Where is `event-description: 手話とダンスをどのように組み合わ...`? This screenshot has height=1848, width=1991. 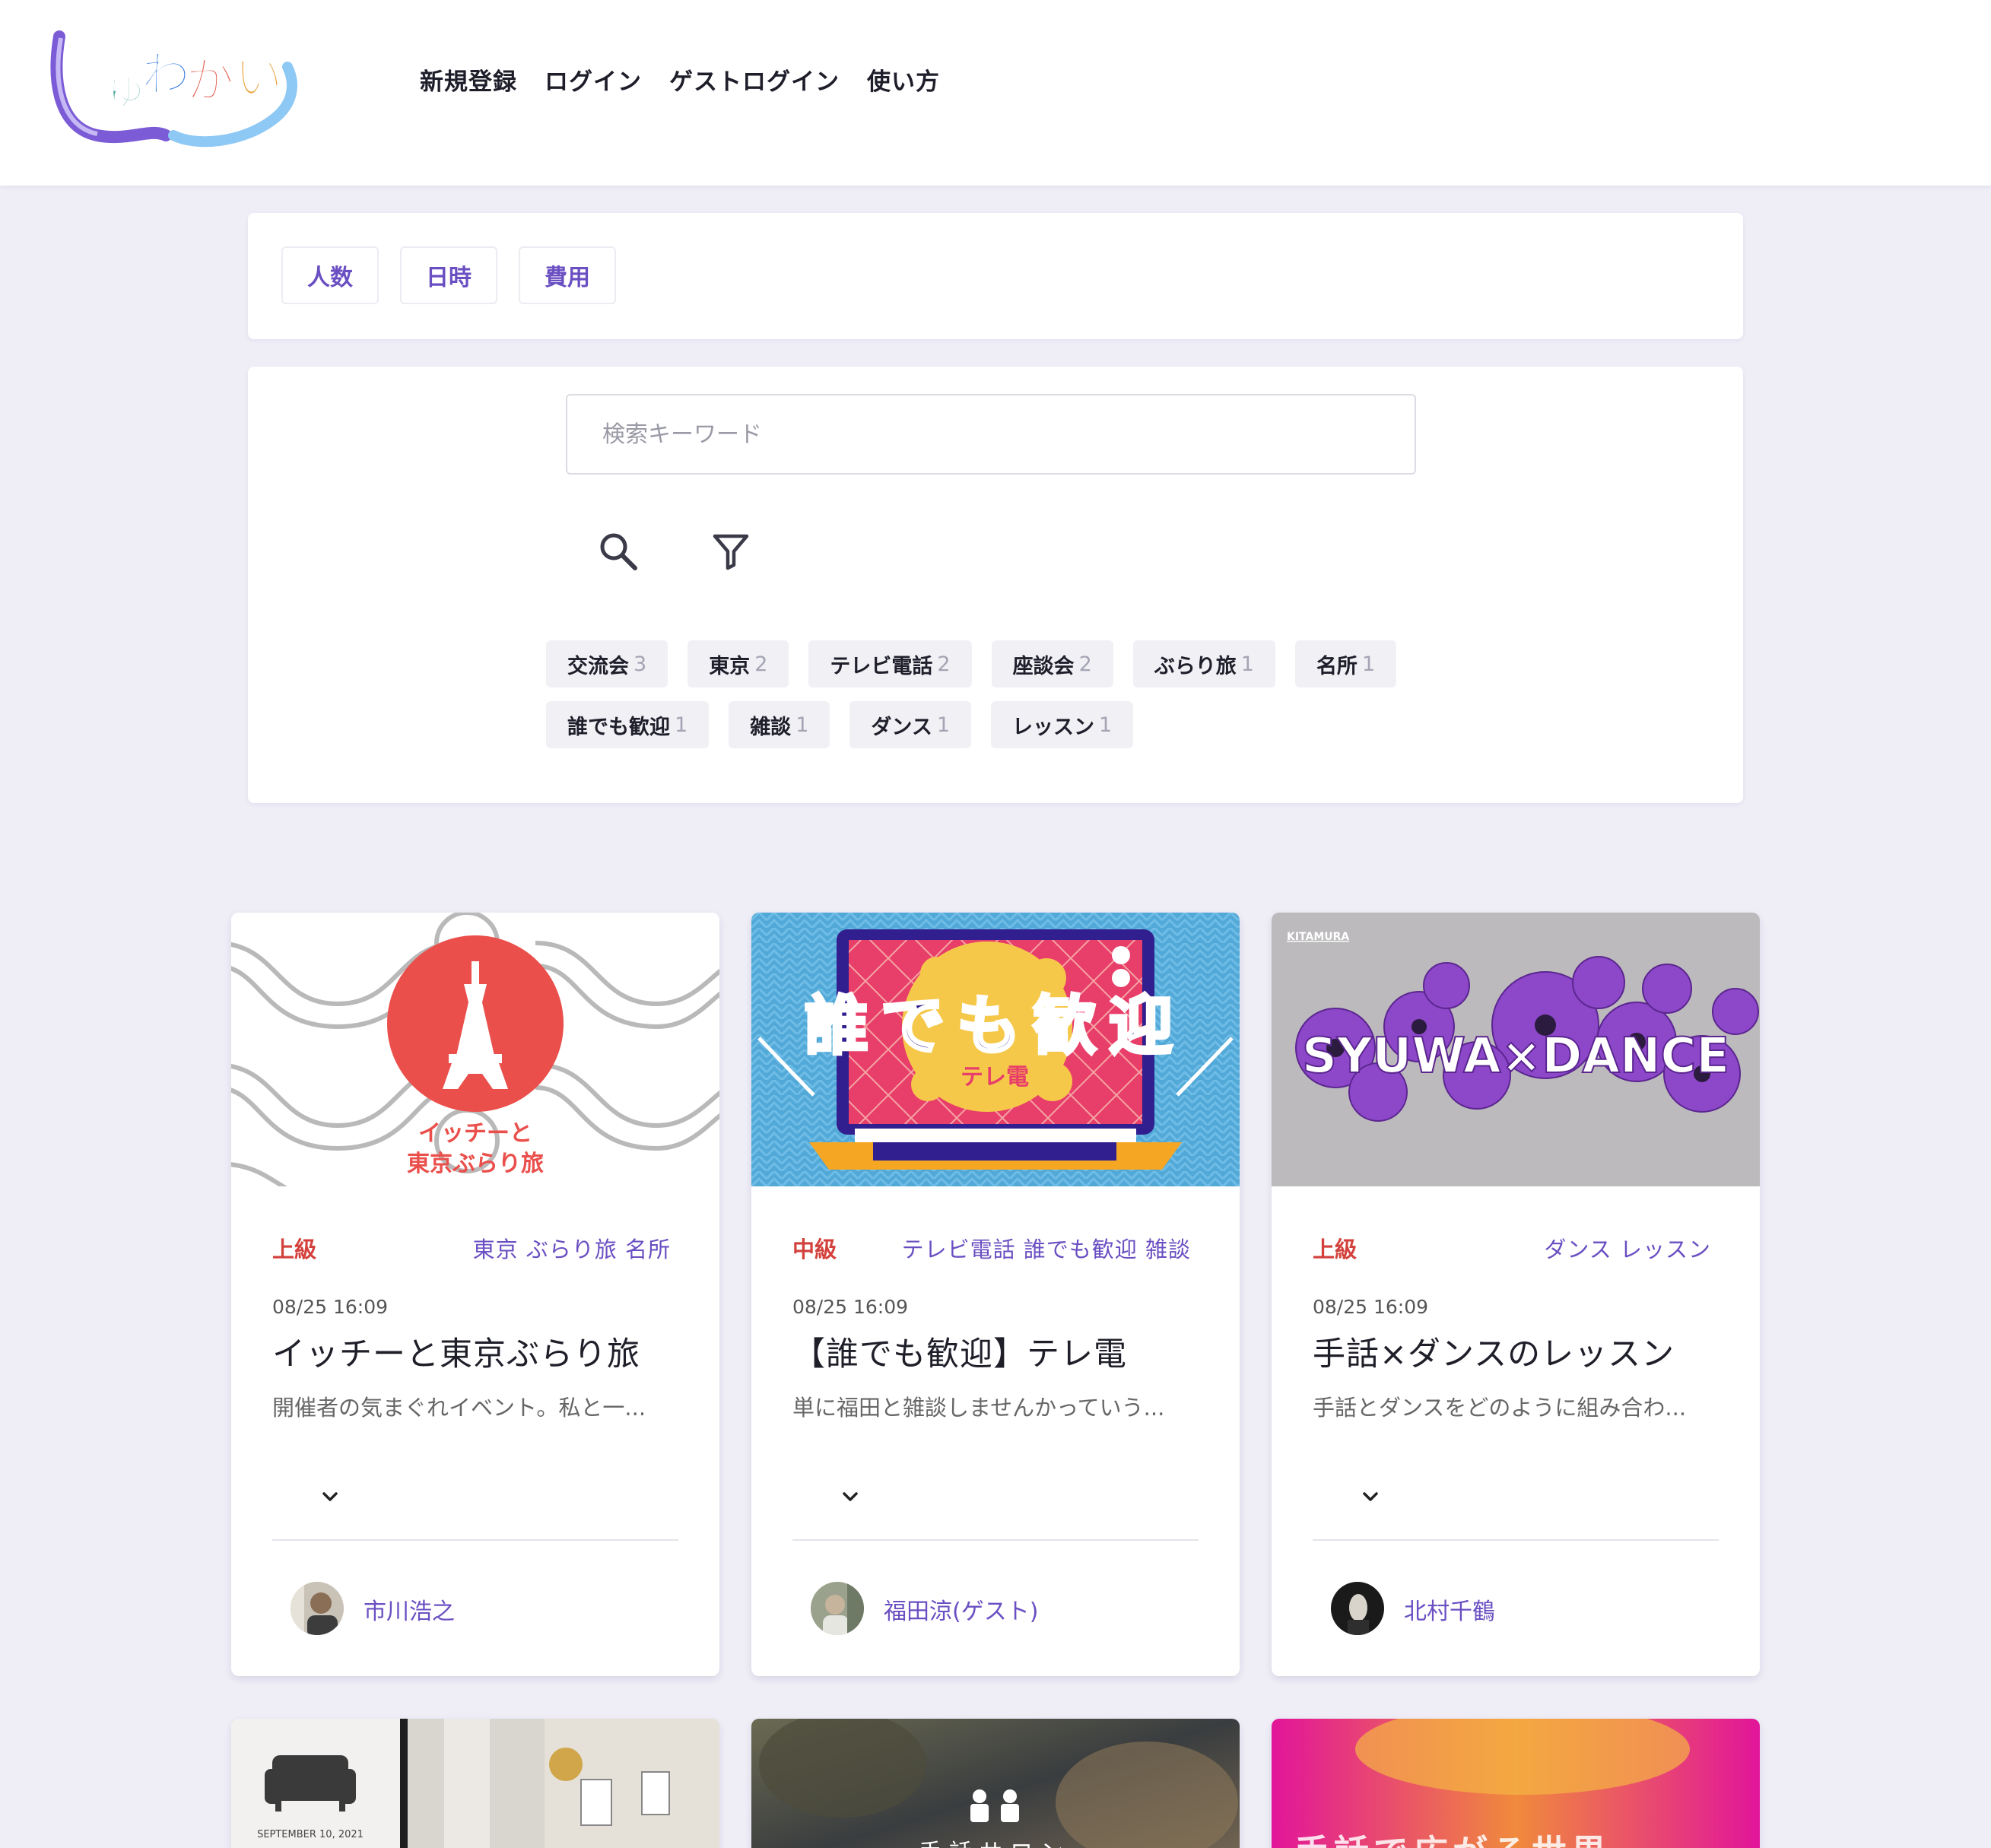 event-description: 手話とダンスをどのように組み合わ... is located at coordinates (1500, 1408).